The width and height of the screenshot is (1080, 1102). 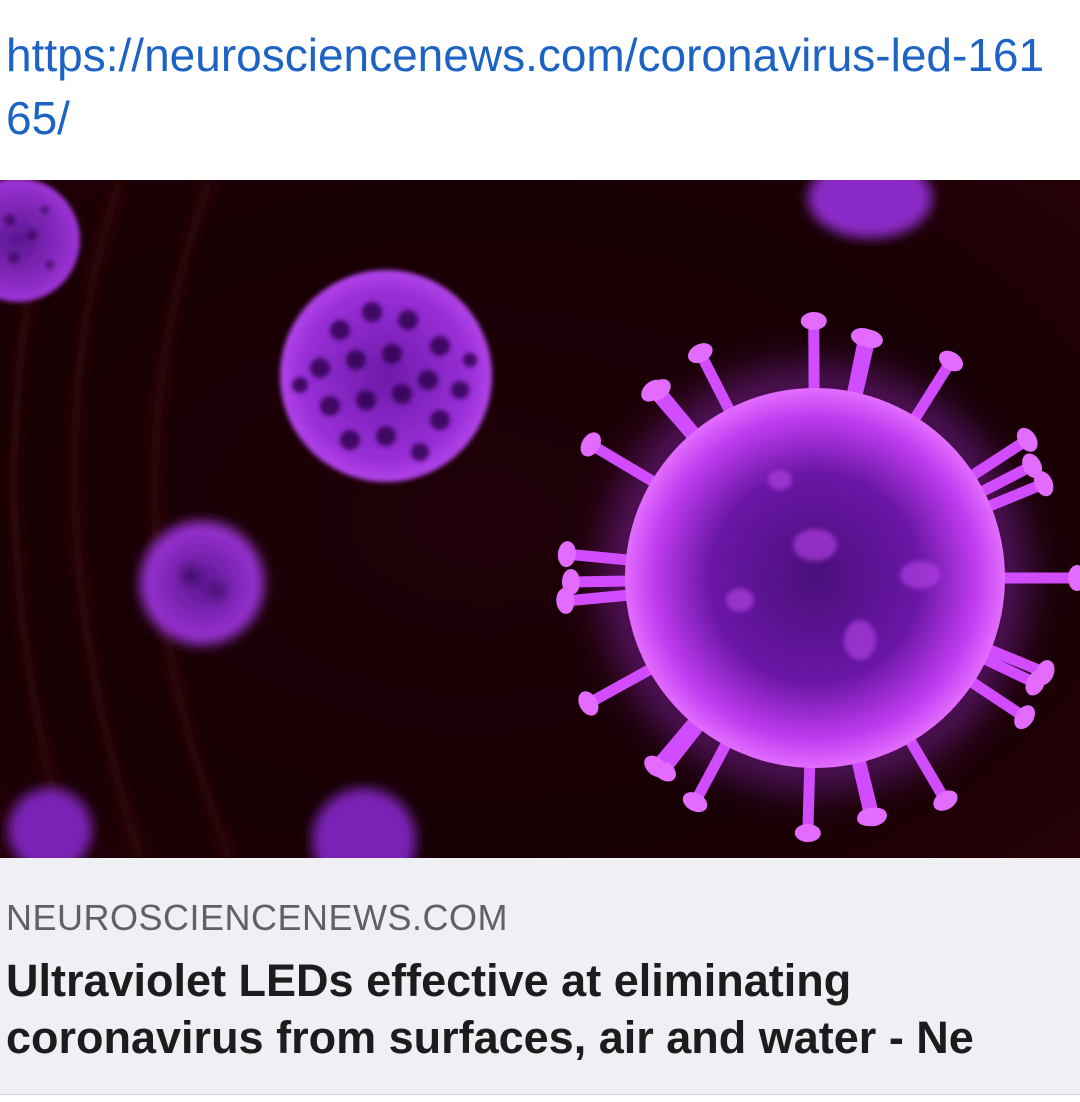 What do you see at coordinates (257, 918) in the screenshot?
I see `preview-domain: NEUROSCIENCENEWS.COM` at bounding box center [257, 918].